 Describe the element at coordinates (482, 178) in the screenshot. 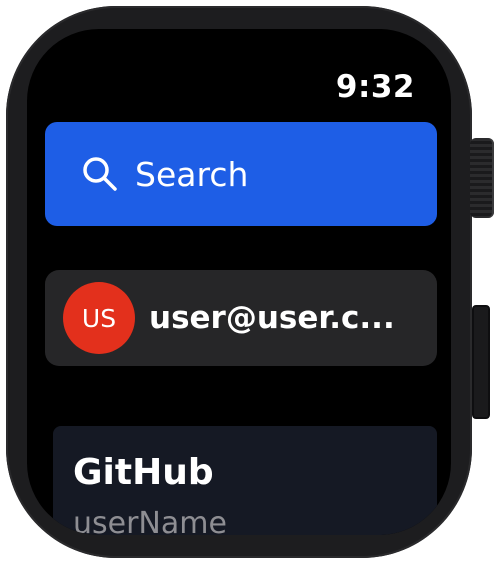

I see `digital-crown` at that location.